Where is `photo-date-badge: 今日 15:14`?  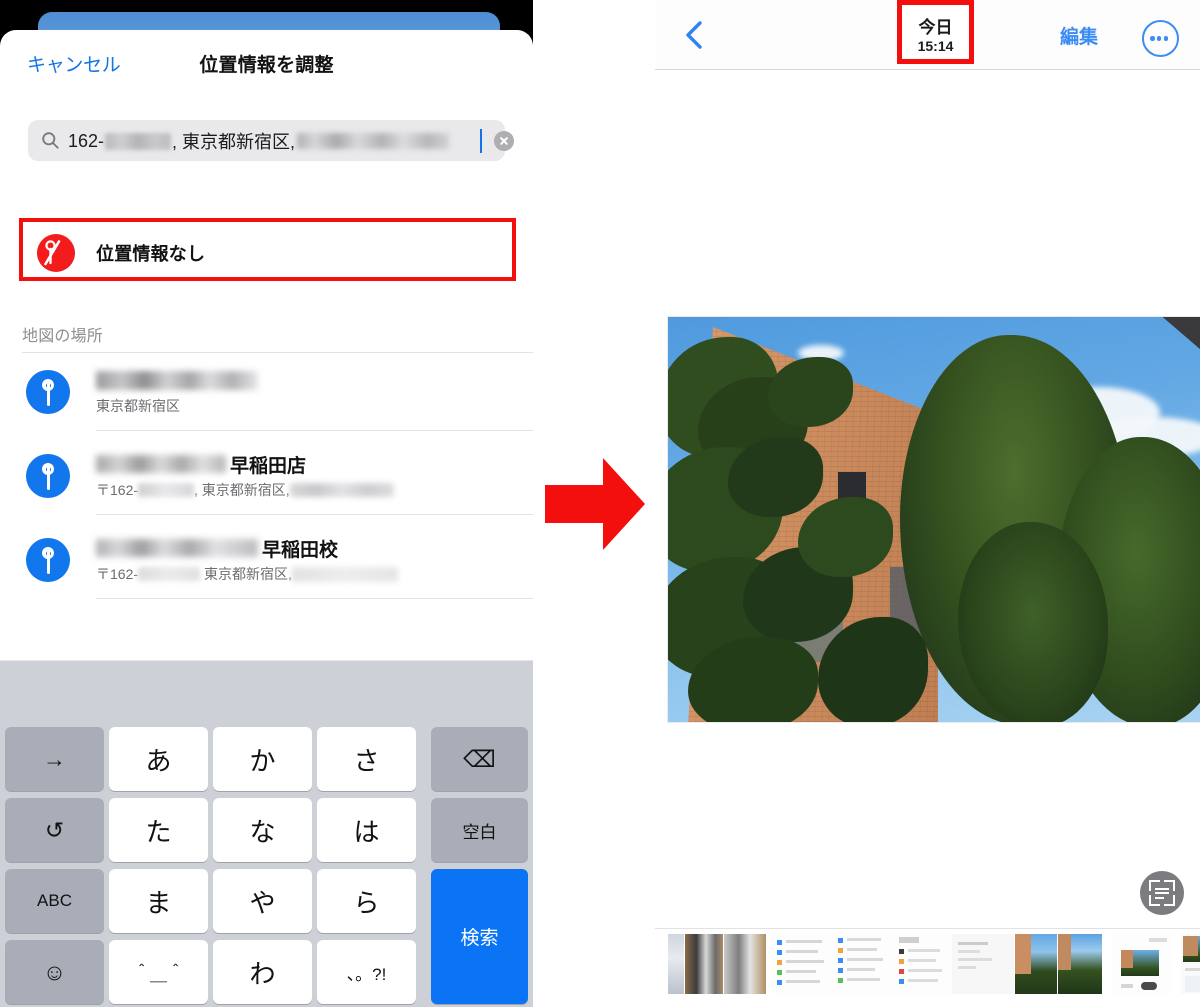
photo-date-badge: 今日 15:14 is located at coordinates (935, 32).